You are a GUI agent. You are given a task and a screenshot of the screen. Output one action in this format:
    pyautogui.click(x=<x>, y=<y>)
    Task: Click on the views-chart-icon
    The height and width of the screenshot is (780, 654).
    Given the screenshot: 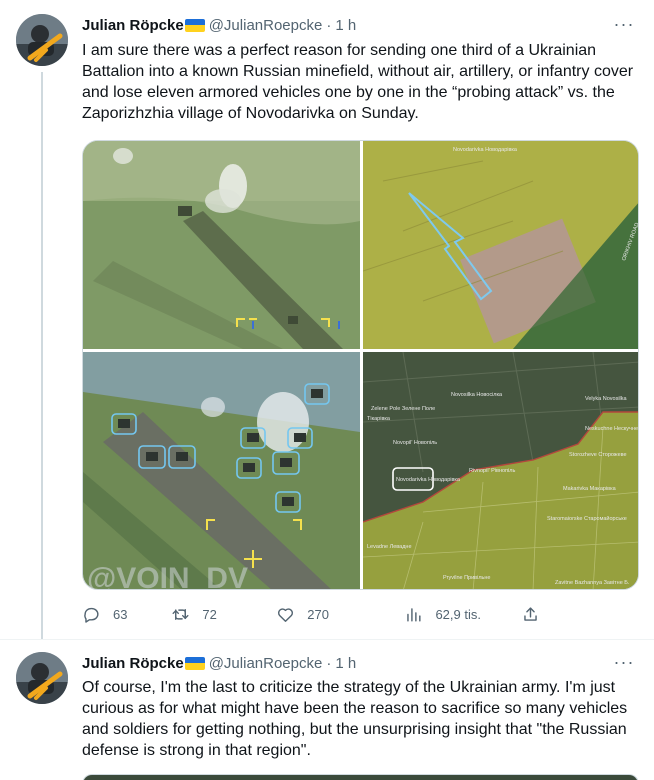 What is the action you would take?
    pyautogui.click(x=414, y=614)
    